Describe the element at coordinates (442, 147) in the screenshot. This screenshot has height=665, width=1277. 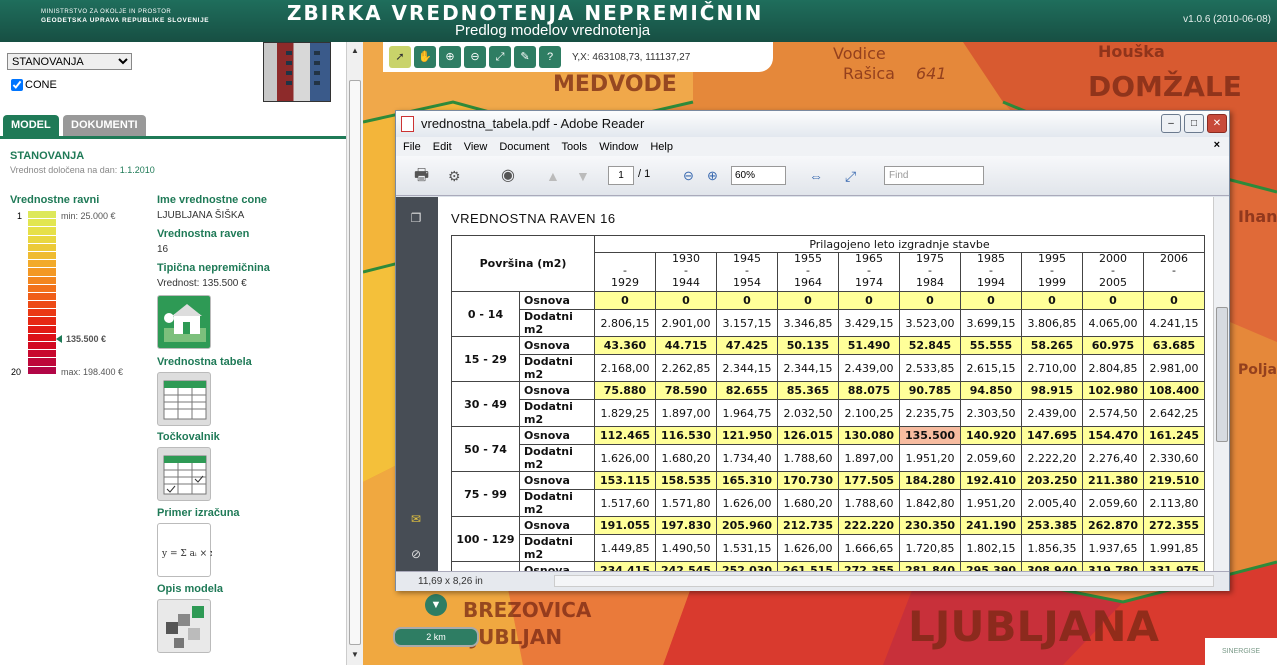
I see `menu-edit: Edit` at that location.